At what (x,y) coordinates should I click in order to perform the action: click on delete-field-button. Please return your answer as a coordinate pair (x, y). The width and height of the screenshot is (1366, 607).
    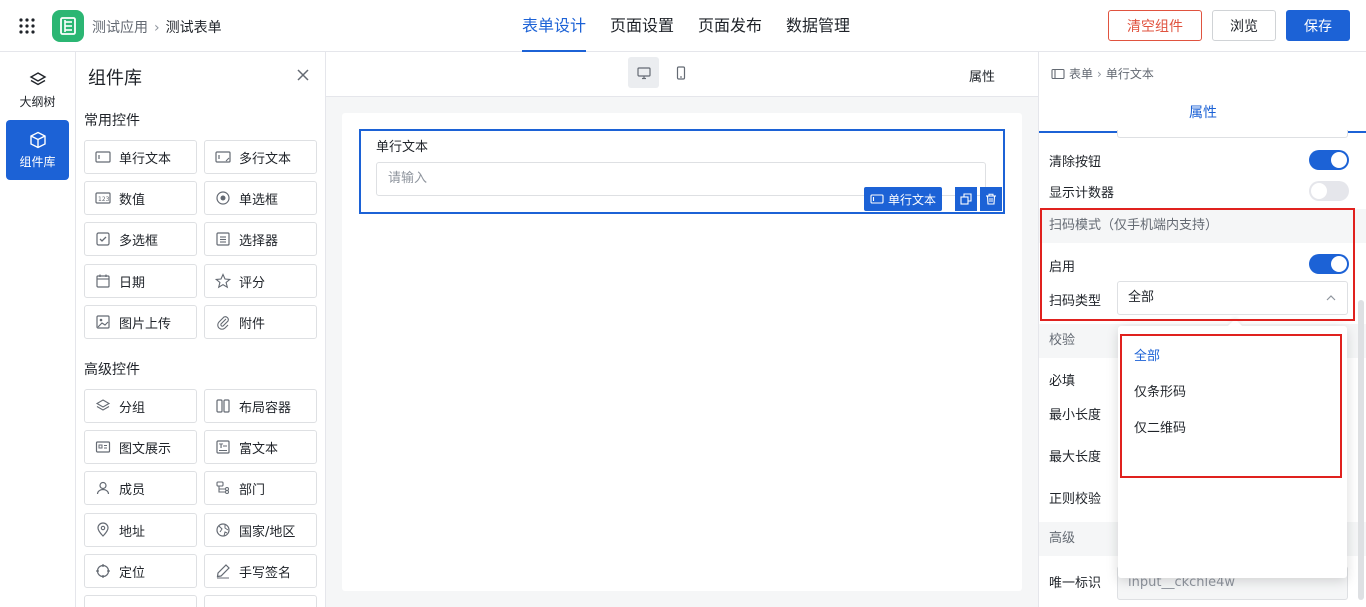
    Looking at the image, I should click on (991, 199).